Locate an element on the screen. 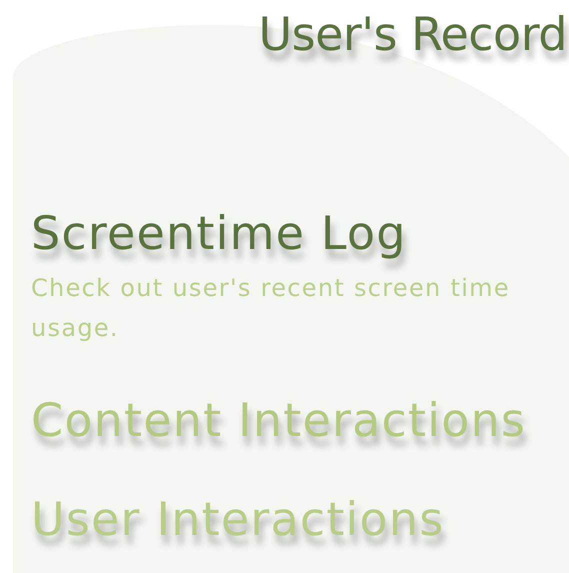 The image size is (569, 573). section-tab: Screentime Log is located at coordinates (219, 233).